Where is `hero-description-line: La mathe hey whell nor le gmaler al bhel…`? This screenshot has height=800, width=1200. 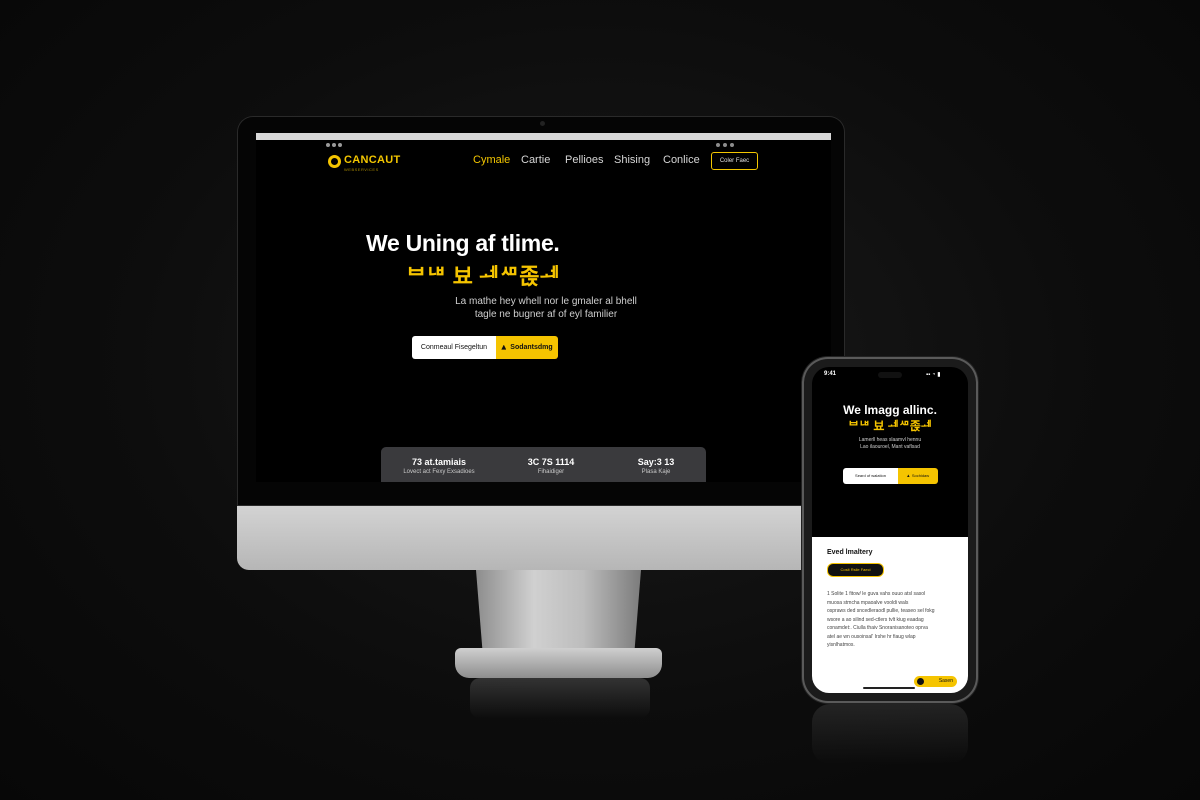 hero-description-line: La mathe hey whell nor le gmaler al bhel… is located at coordinates (546, 301).